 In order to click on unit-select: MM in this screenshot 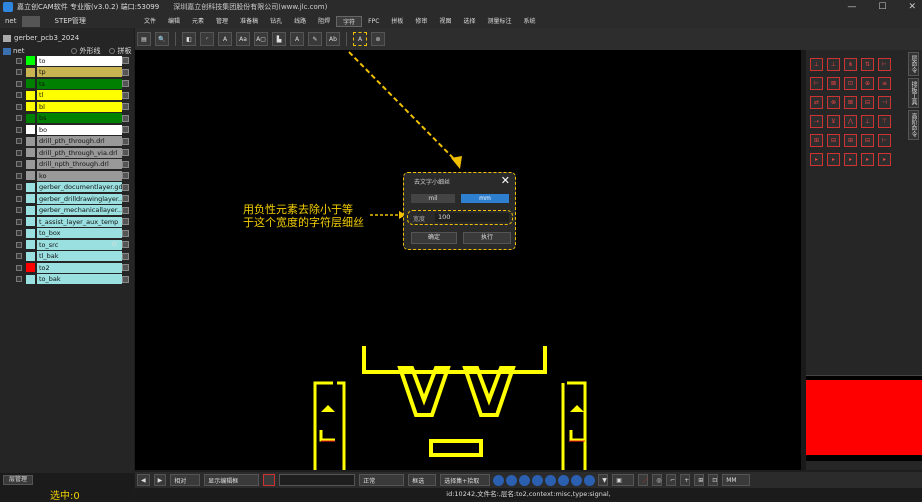, I will do `click(736, 480)`.